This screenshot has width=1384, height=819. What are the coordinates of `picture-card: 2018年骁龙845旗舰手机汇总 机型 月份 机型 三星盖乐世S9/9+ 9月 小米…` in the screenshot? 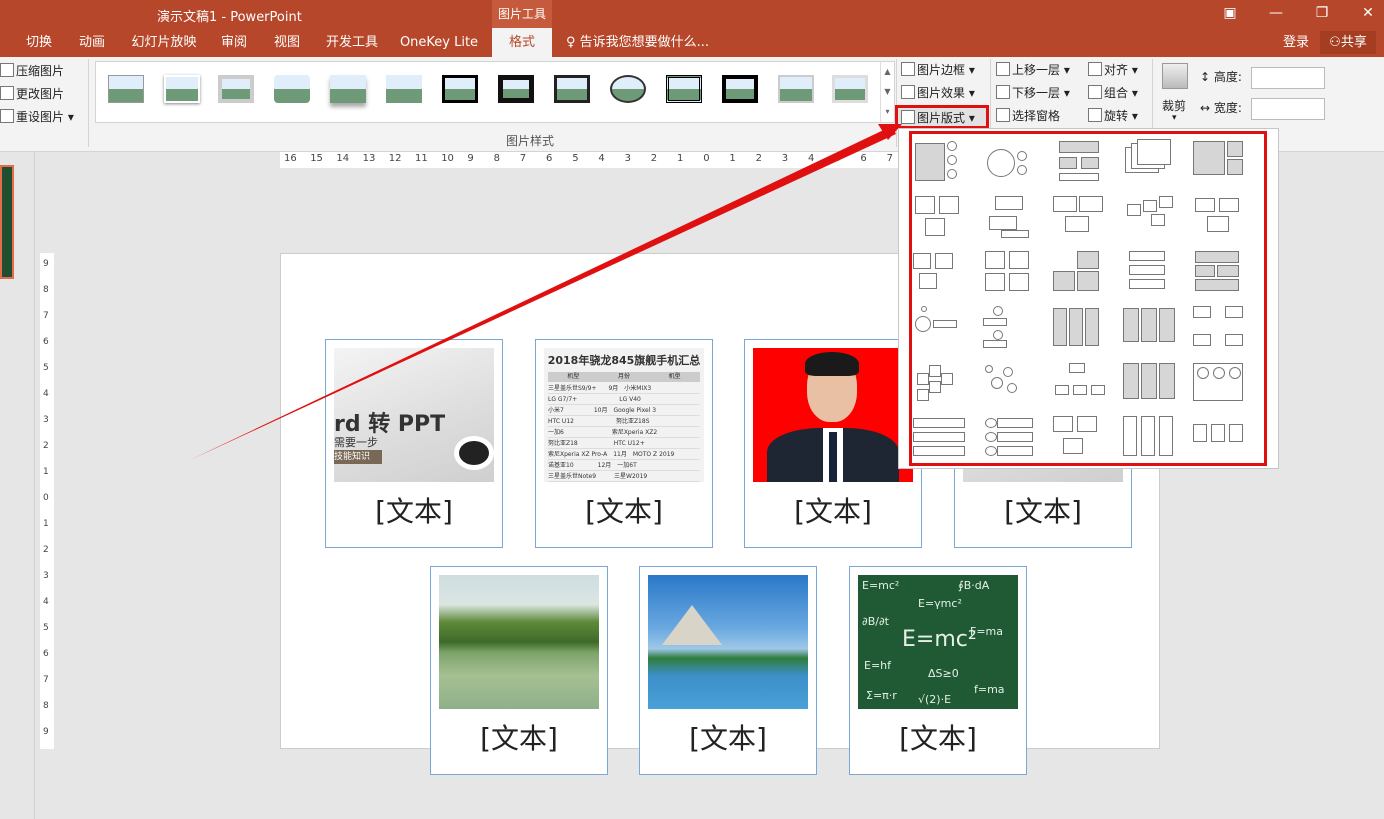 It's located at (624, 443).